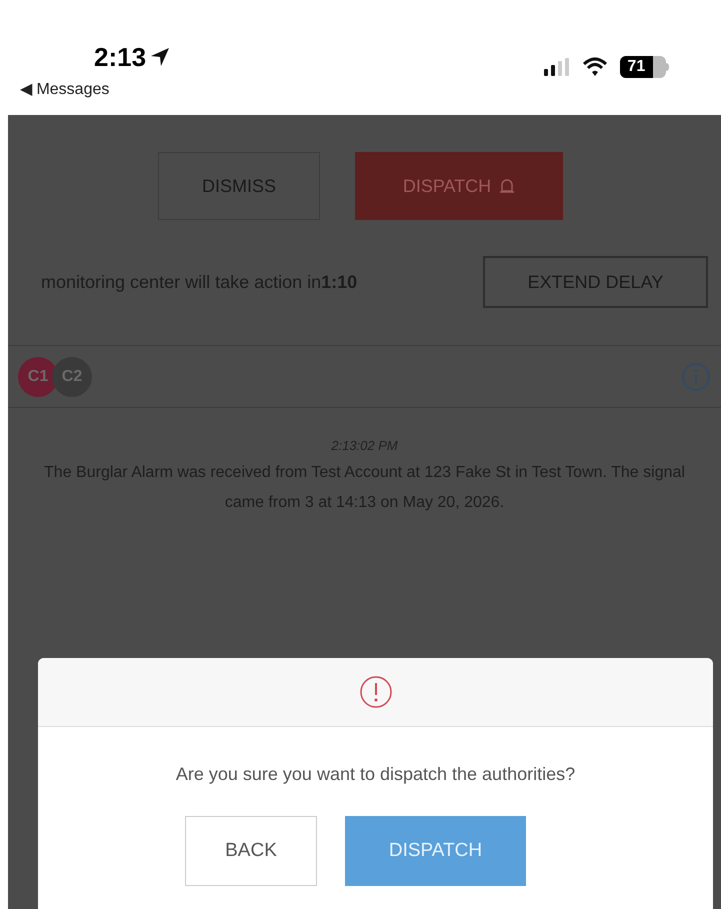 This screenshot has height=909, width=721. Describe the element at coordinates (459, 186) in the screenshot. I see `dispatch-button: DISPATCH` at that location.